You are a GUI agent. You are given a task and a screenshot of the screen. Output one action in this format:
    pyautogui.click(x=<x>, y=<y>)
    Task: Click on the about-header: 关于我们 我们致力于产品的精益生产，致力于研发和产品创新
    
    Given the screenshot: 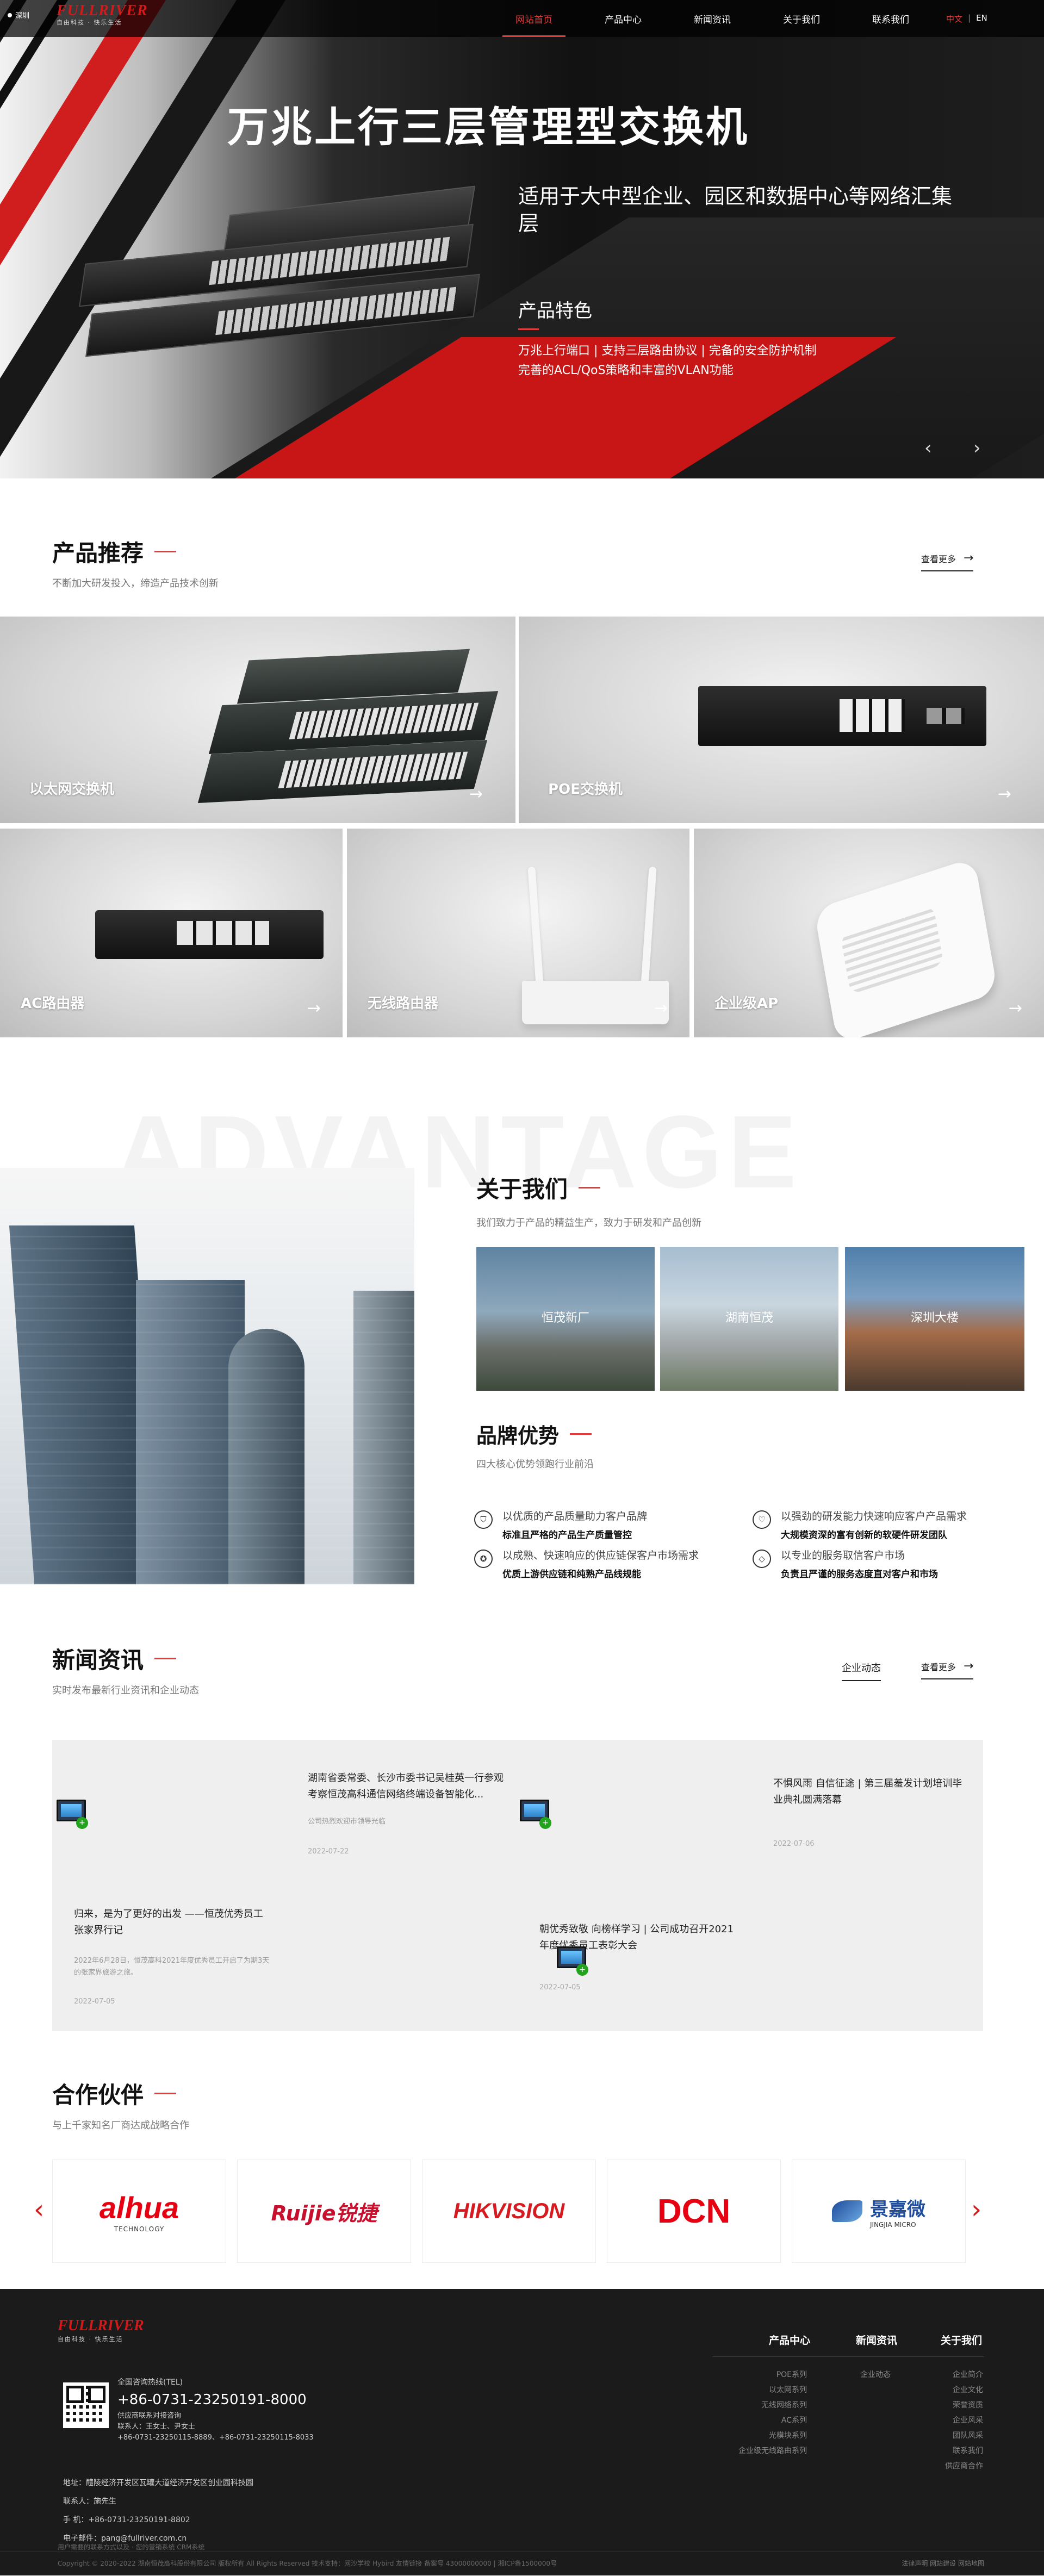 What is the action you would take?
    pyautogui.click(x=588, y=1200)
    